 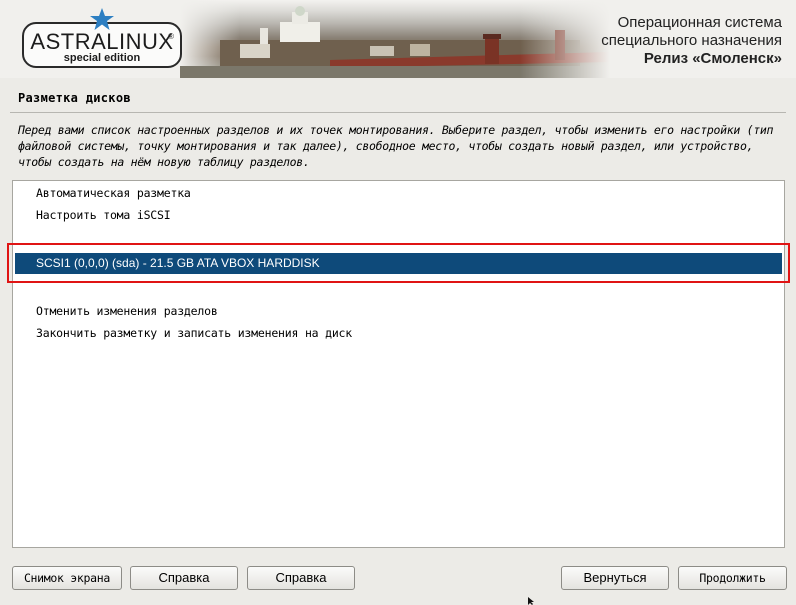 I want to click on help-button: Справка, so click(x=184, y=578).